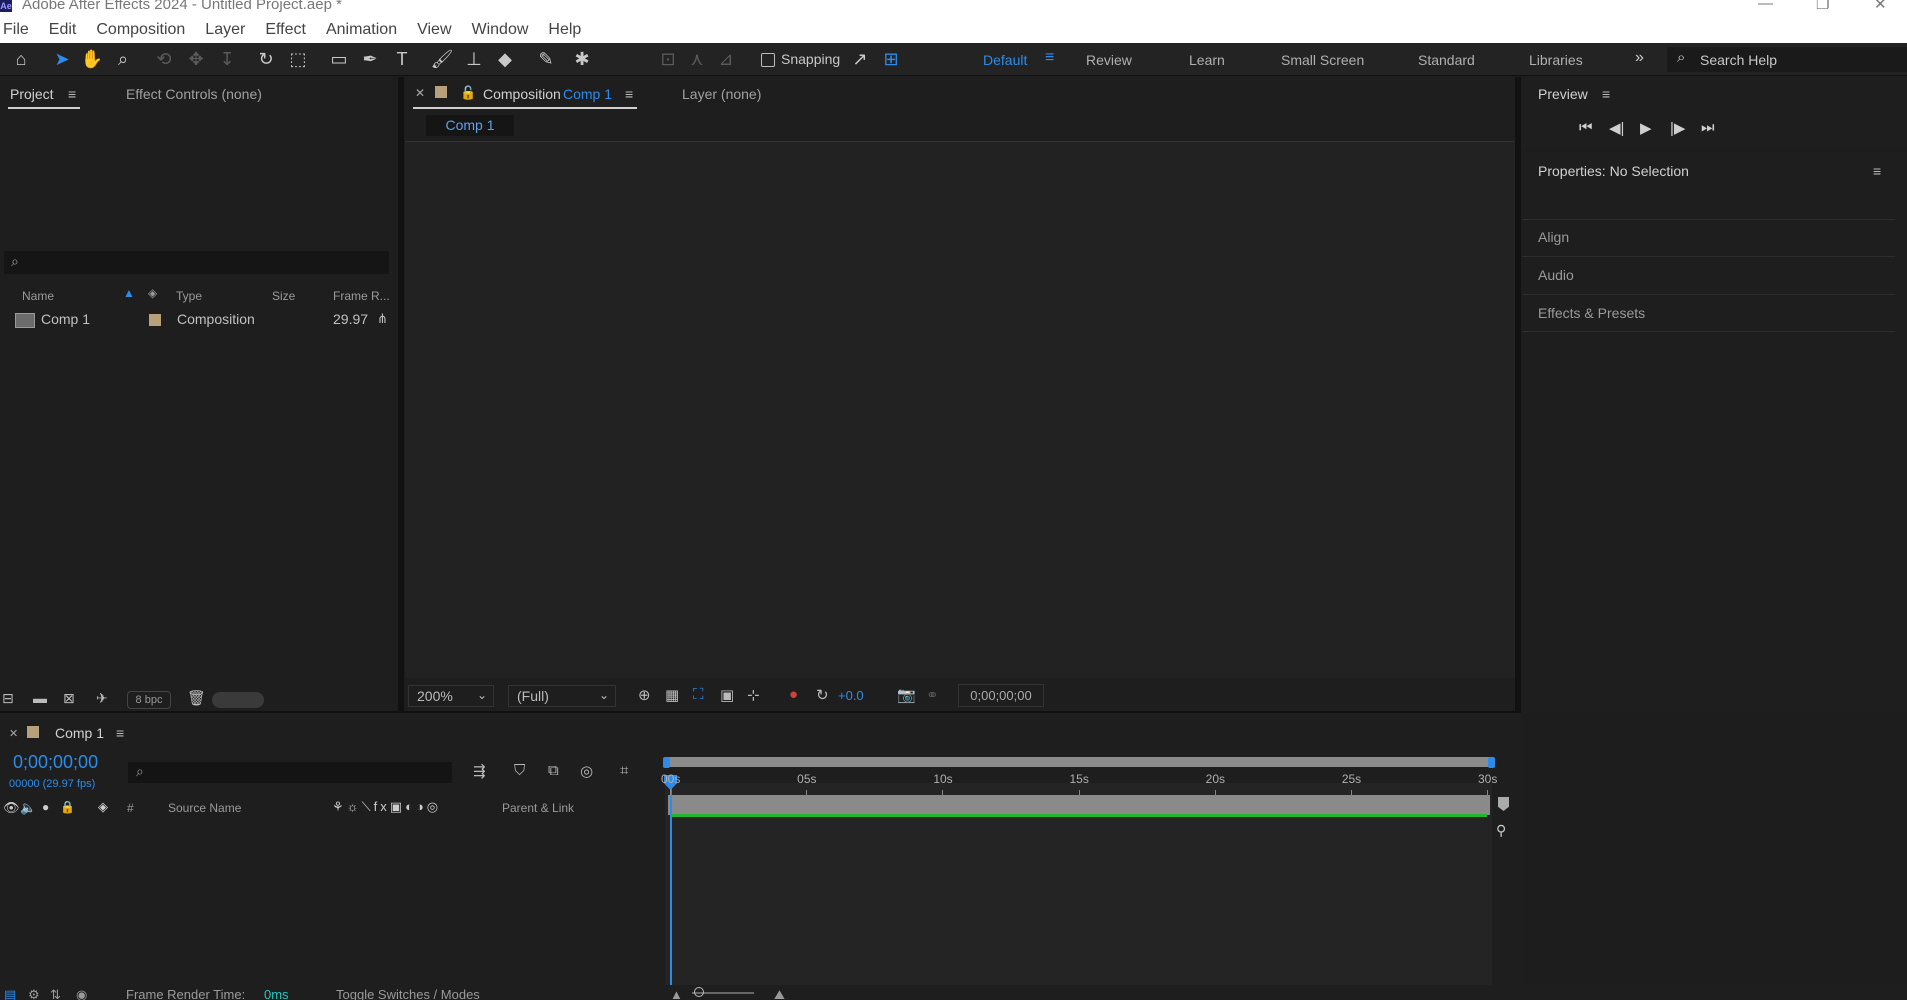 This screenshot has height=1000, width=1907. Describe the element at coordinates (290, 772) in the screenshot. I see `timeline-search-input: ⌕` at that location.